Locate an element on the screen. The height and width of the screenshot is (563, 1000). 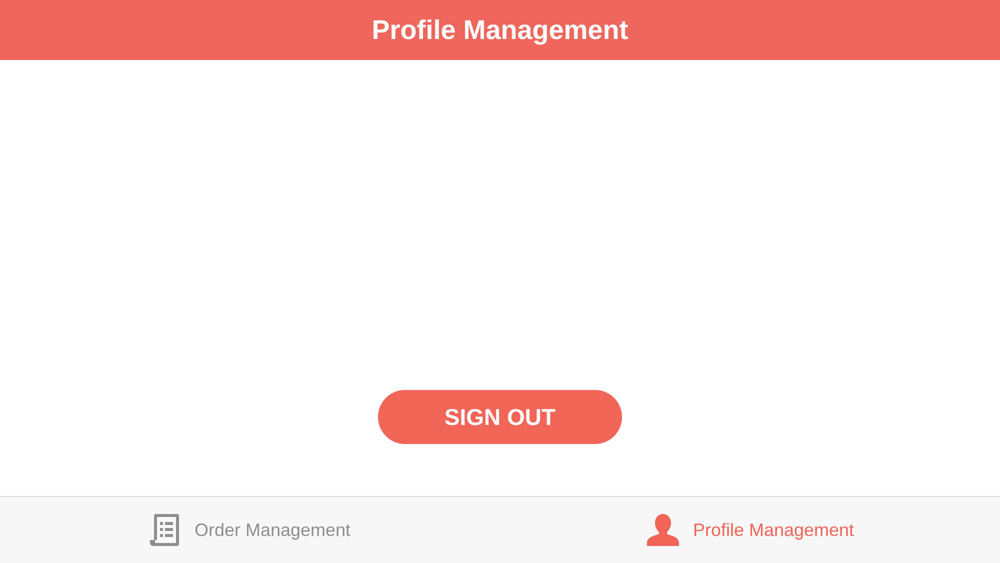
document-icon is located at coordinates (165, 530).